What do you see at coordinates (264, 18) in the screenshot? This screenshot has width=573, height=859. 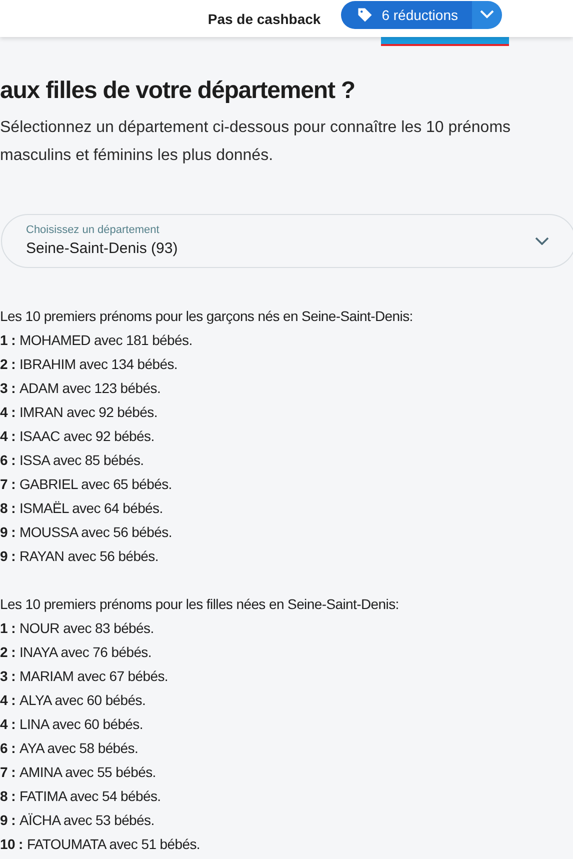 I see `cashback-status: Pas de cashback` at bounding box center [264, 18].